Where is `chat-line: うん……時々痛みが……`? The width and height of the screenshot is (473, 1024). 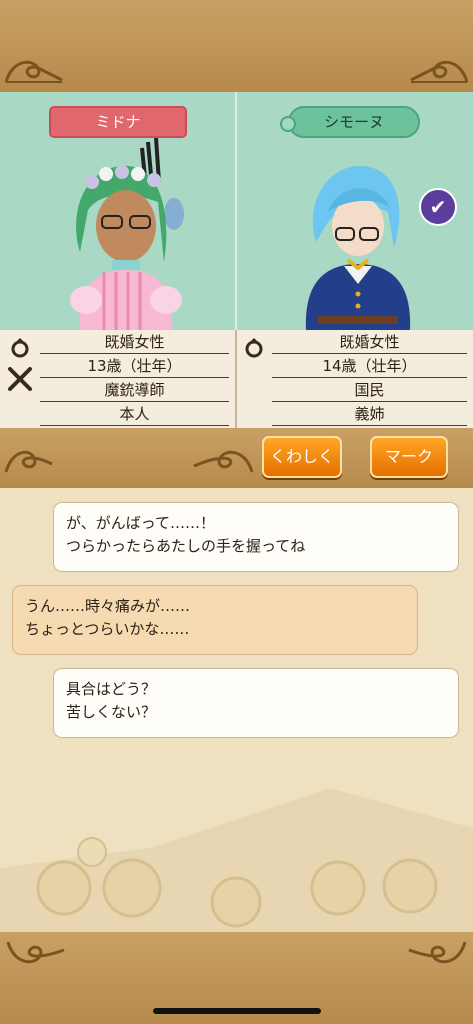 chat-line: うん……時々痛みが…… is located at coordinates (108, 606).